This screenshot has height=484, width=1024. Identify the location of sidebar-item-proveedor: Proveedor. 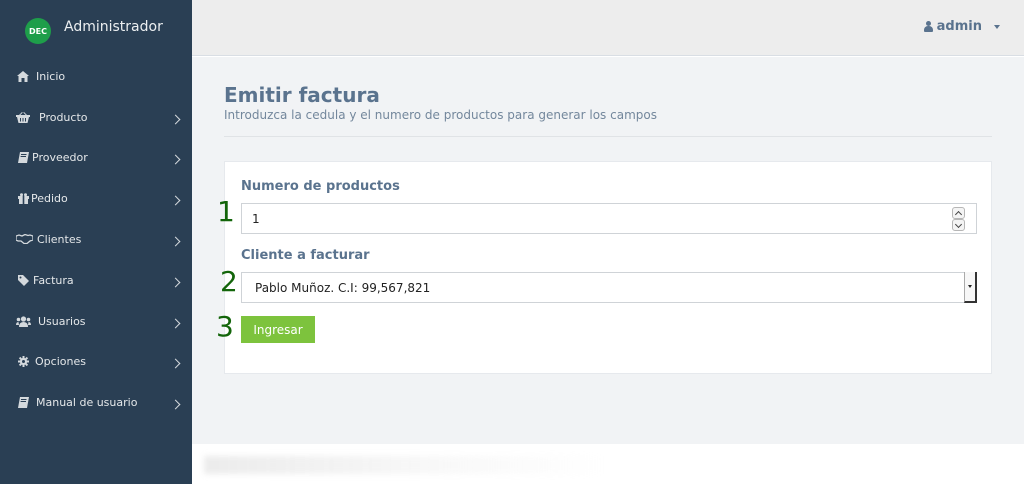
(96, 157).